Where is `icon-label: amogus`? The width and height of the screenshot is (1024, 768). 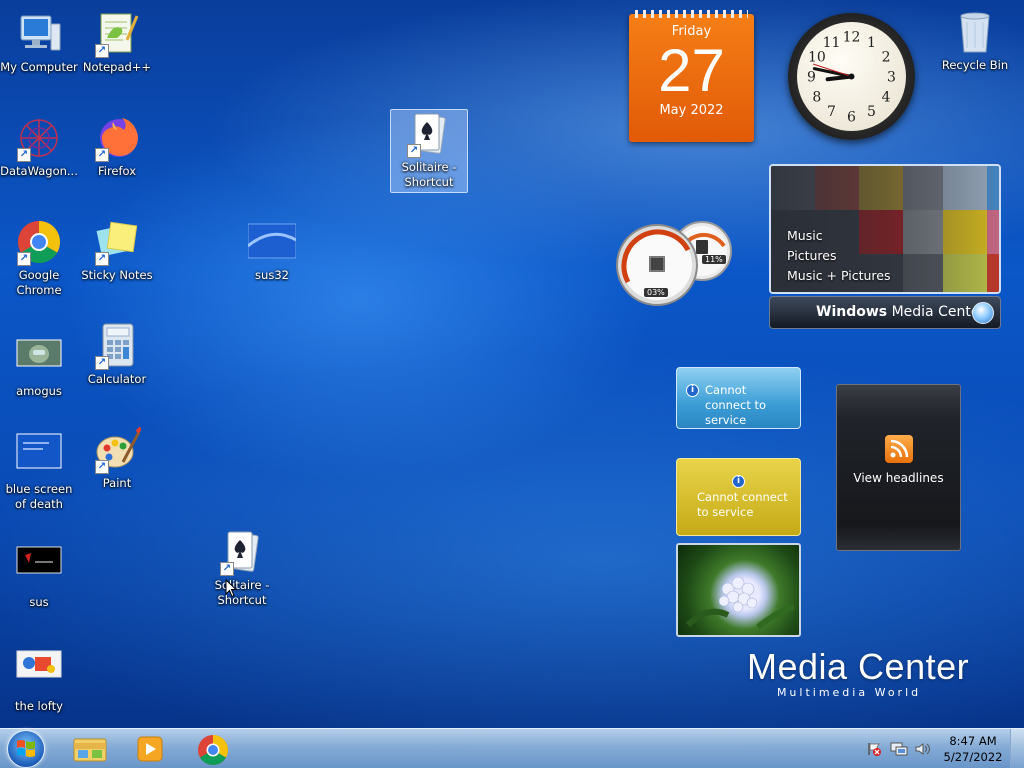 icon-label: amogus is located at coordinates (39, 391).